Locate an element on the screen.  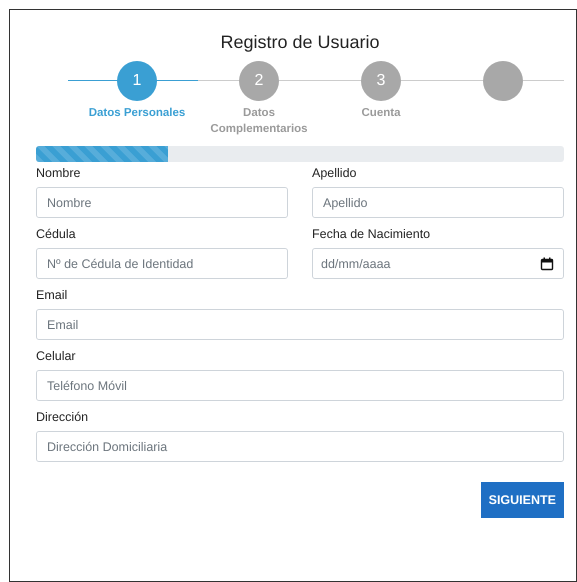
date-field: dd/mm/aaaa is located at coordinates (438, 263).